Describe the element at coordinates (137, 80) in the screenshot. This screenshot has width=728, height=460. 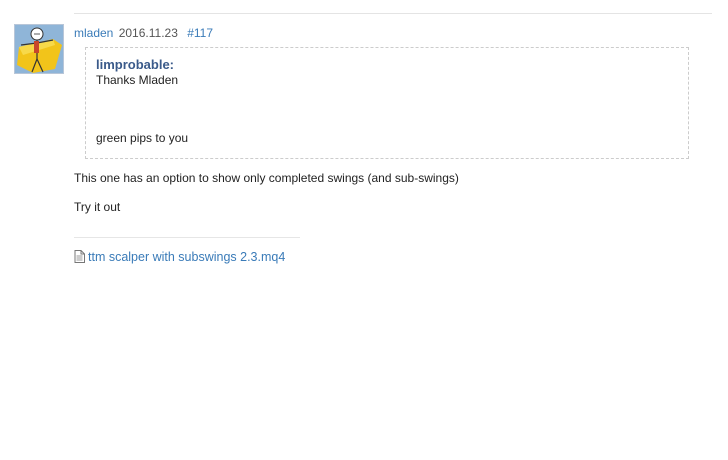
I see `quote-text-line: Thanks Mladen` at that location.